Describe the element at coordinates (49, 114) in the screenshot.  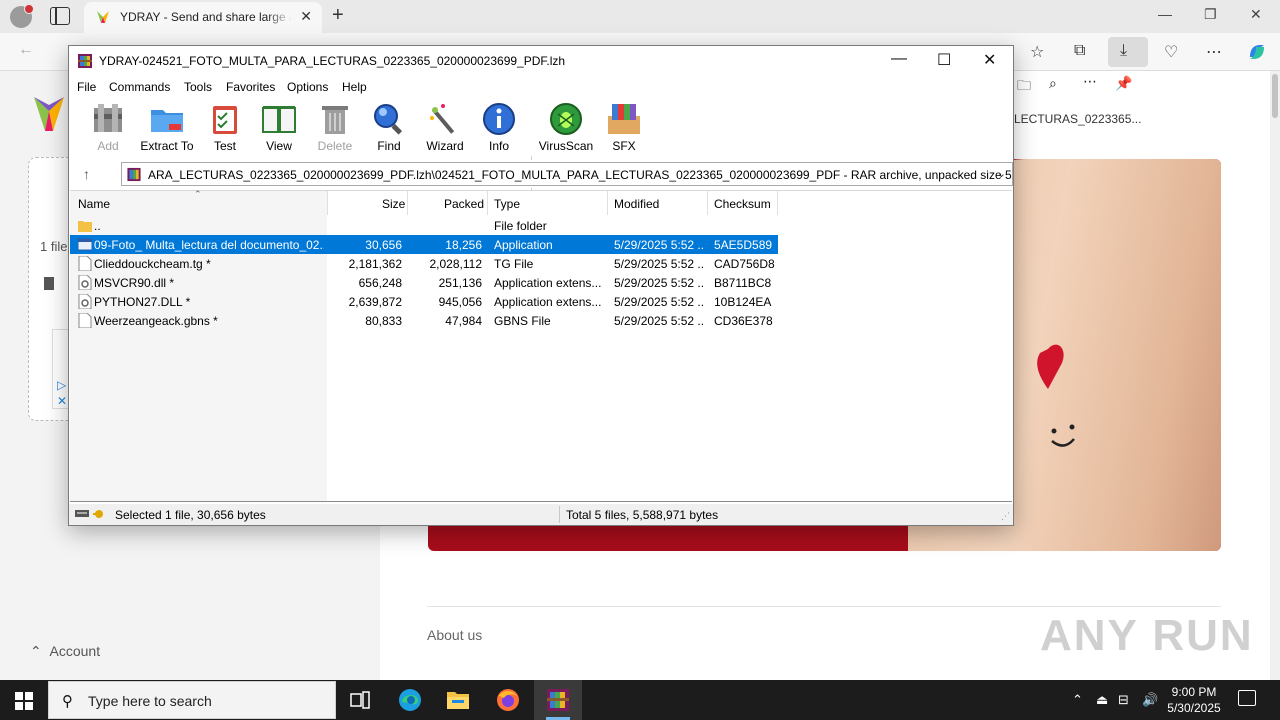
I see `ydray-logo-icon` at that location.